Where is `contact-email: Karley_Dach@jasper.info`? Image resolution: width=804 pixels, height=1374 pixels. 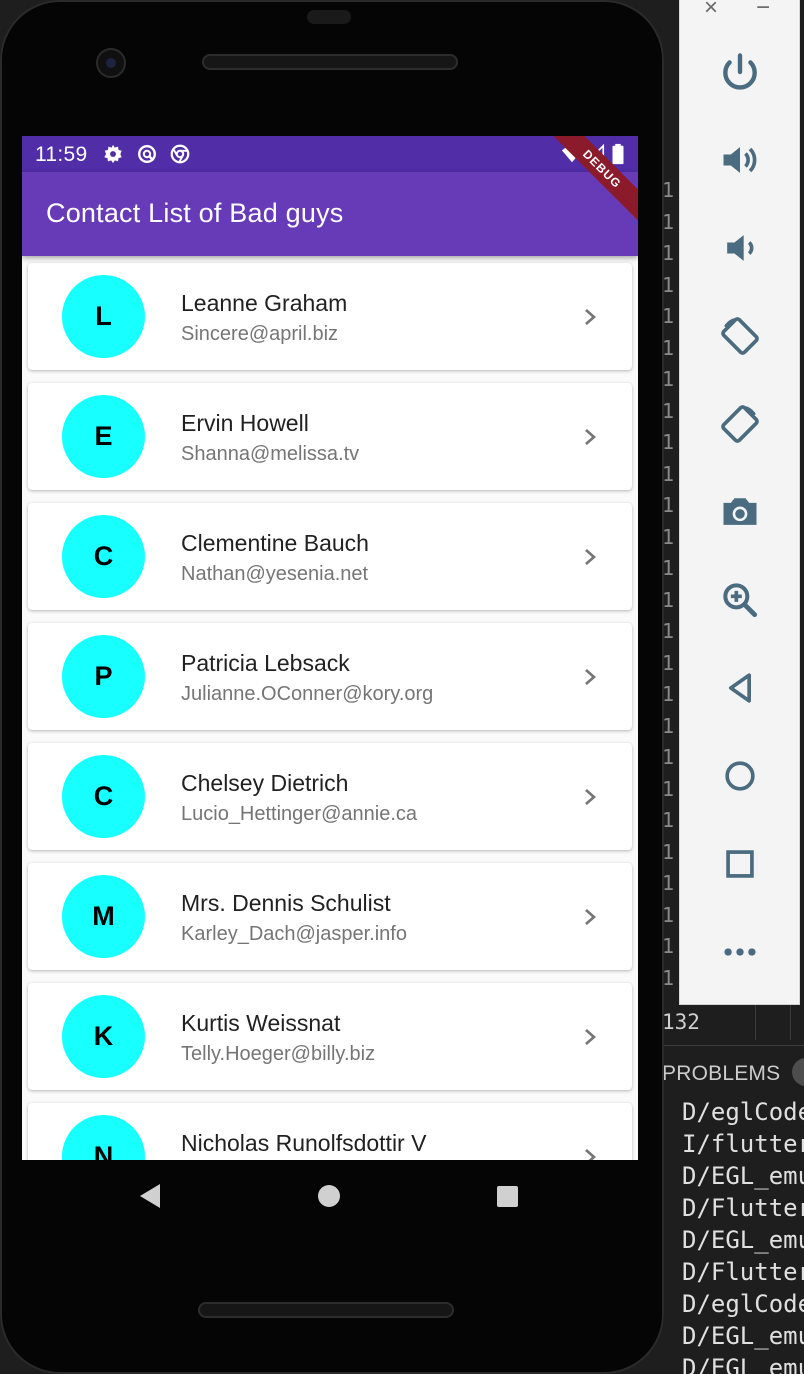
contact-email: Karley_Dach@jasper.info is located at coordinates (294, 934).